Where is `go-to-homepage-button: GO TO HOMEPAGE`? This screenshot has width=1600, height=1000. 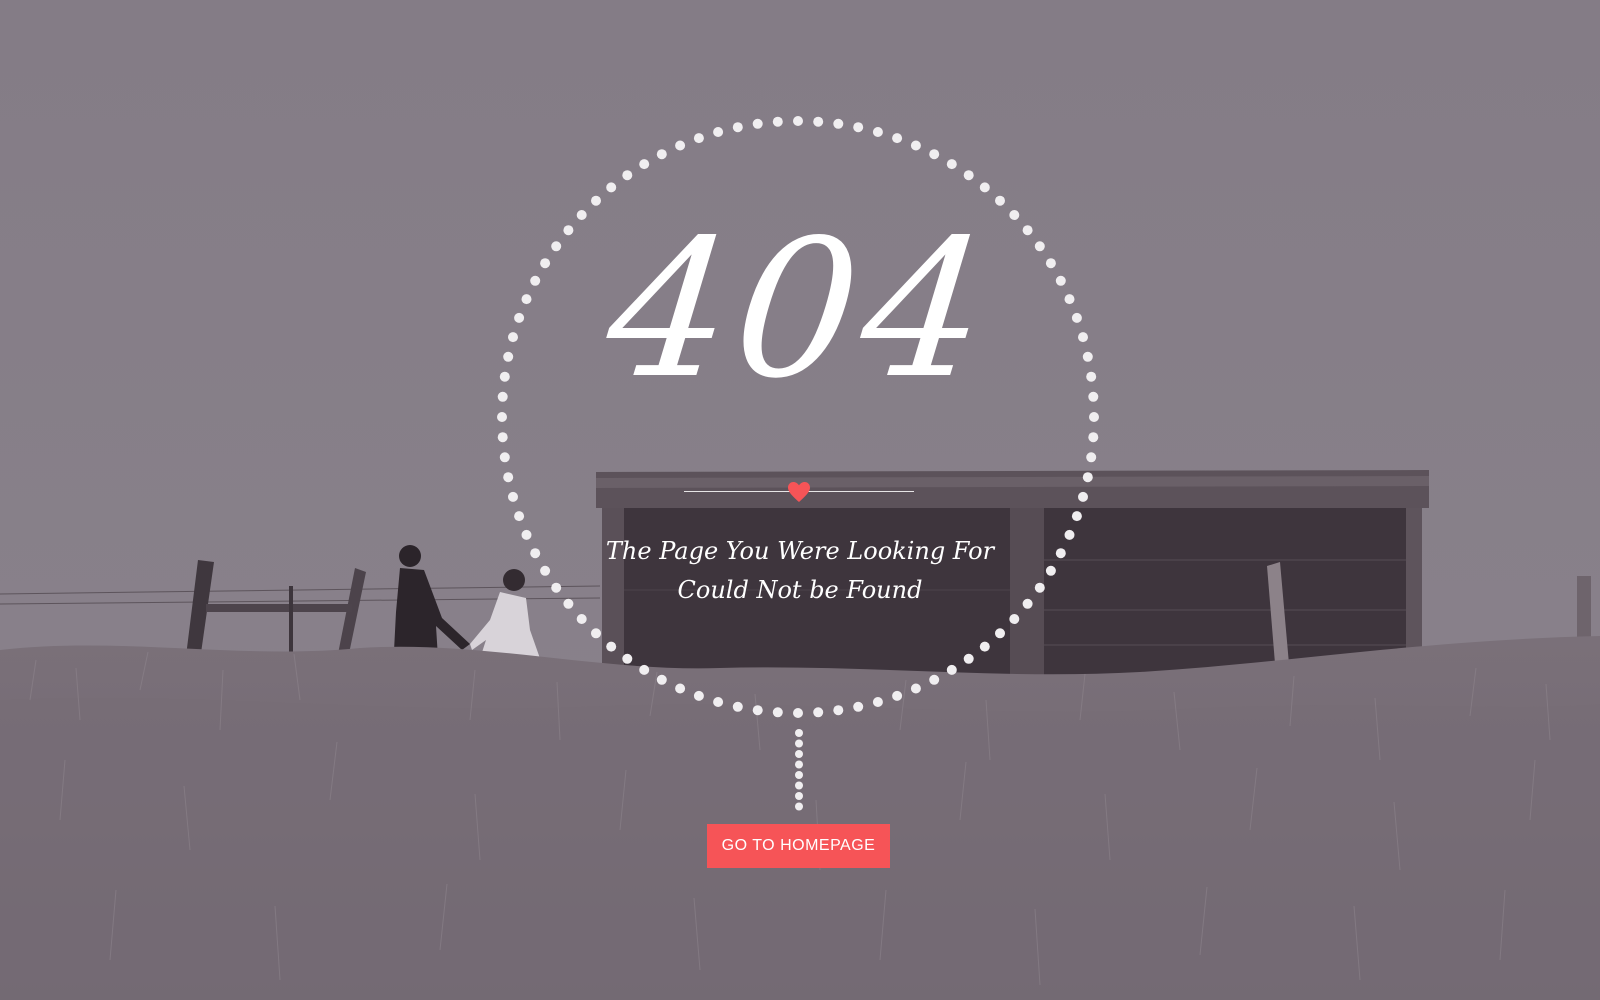 go-to-homepage-button: GO TO HOMEPAGE is located at coordinates (798, 846).